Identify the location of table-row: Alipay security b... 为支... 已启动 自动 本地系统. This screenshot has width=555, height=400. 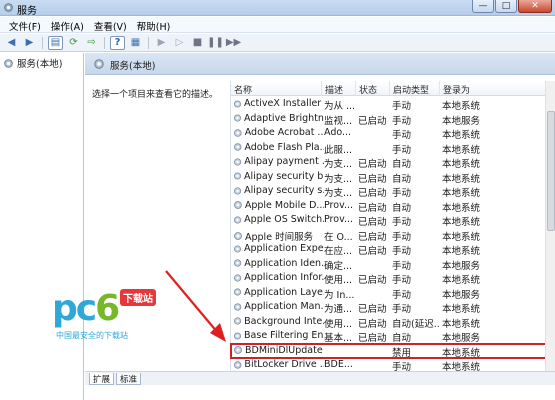
(393, 177).